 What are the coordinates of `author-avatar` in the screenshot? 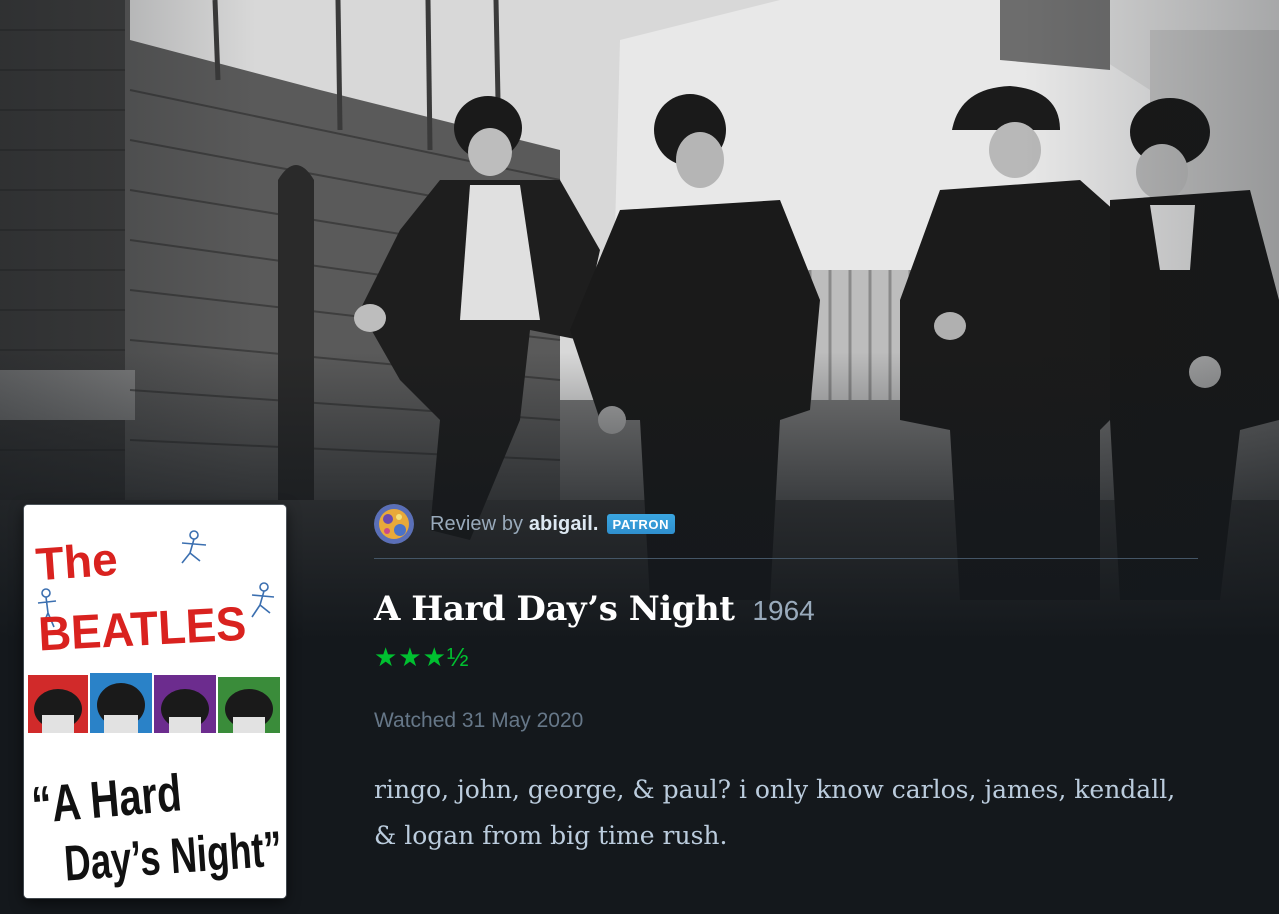 It's located at (394, 524).